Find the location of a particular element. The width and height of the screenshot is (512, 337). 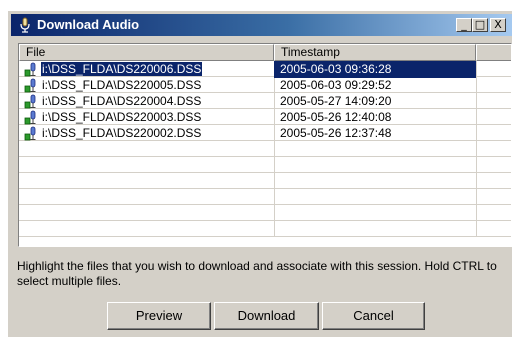

file-cell: i:\DSS_FLDA\DS220003.DSS is located at coordinates (146, 117).